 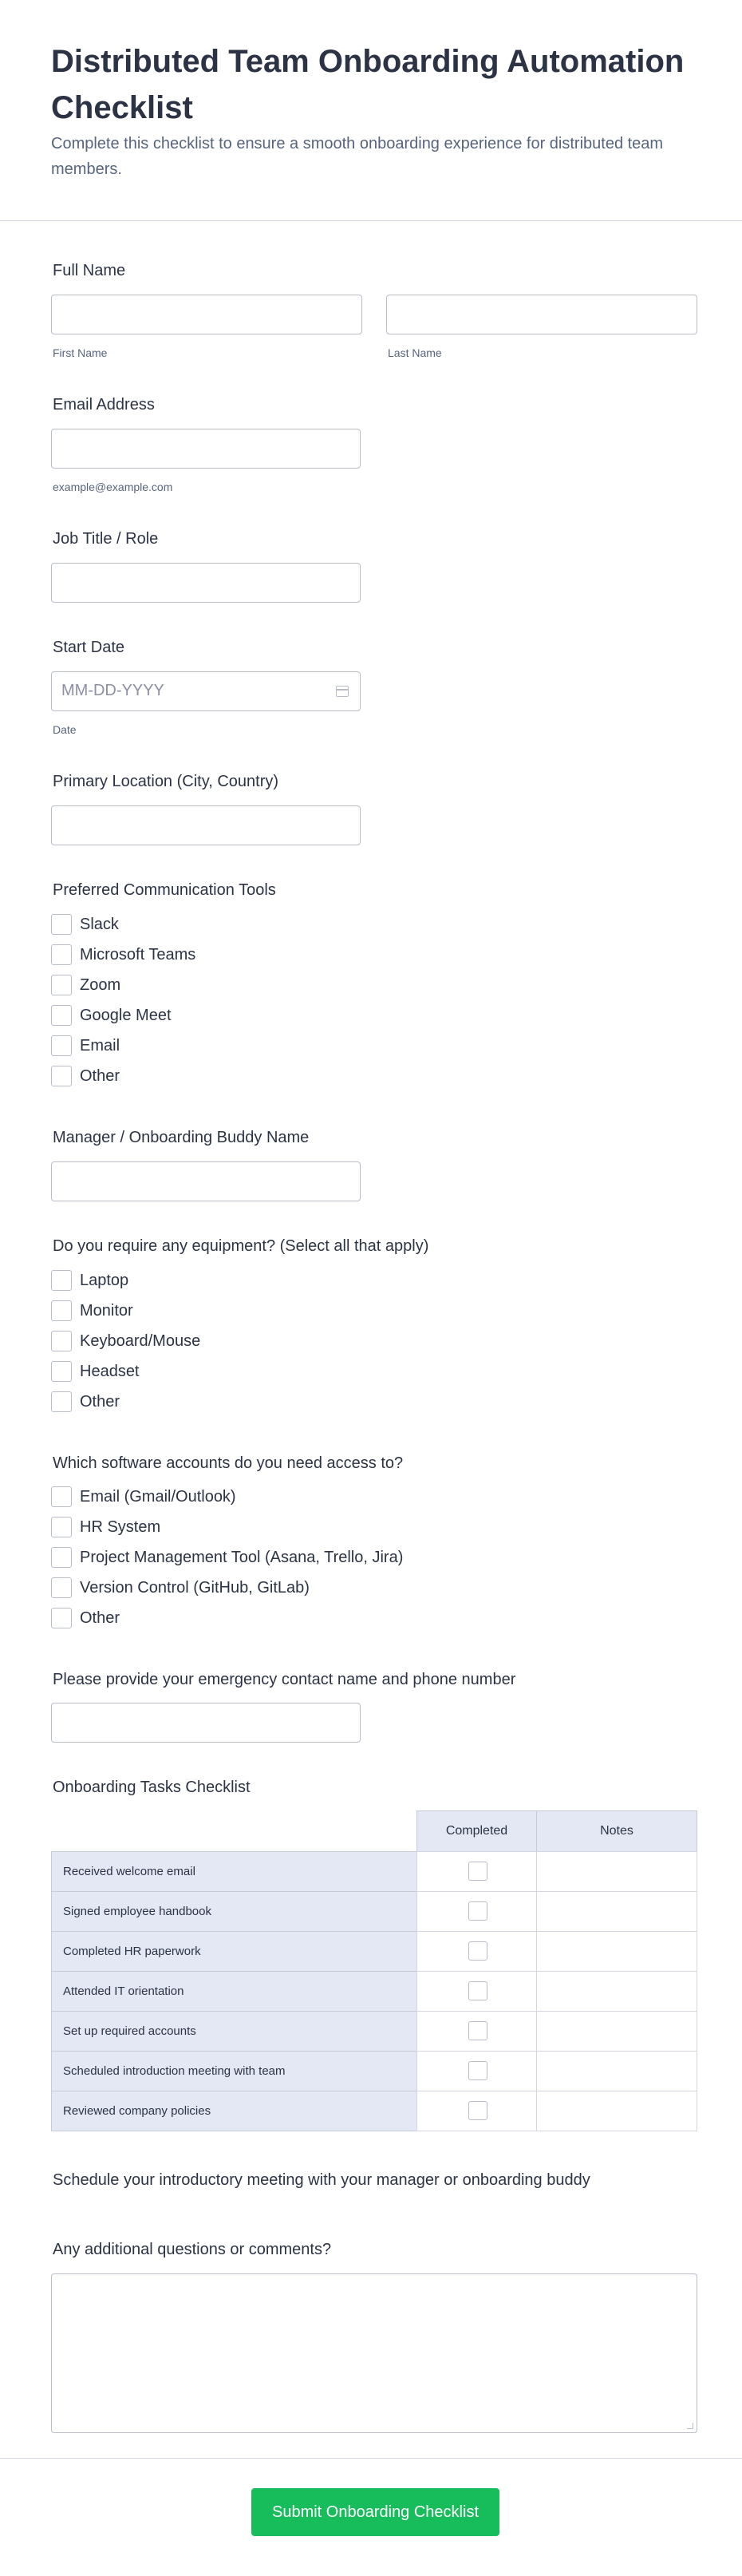 What do you see at coordinates (206, 1181) in the screenshot?
I see `manager-input` at bounding box center [206, 1181].